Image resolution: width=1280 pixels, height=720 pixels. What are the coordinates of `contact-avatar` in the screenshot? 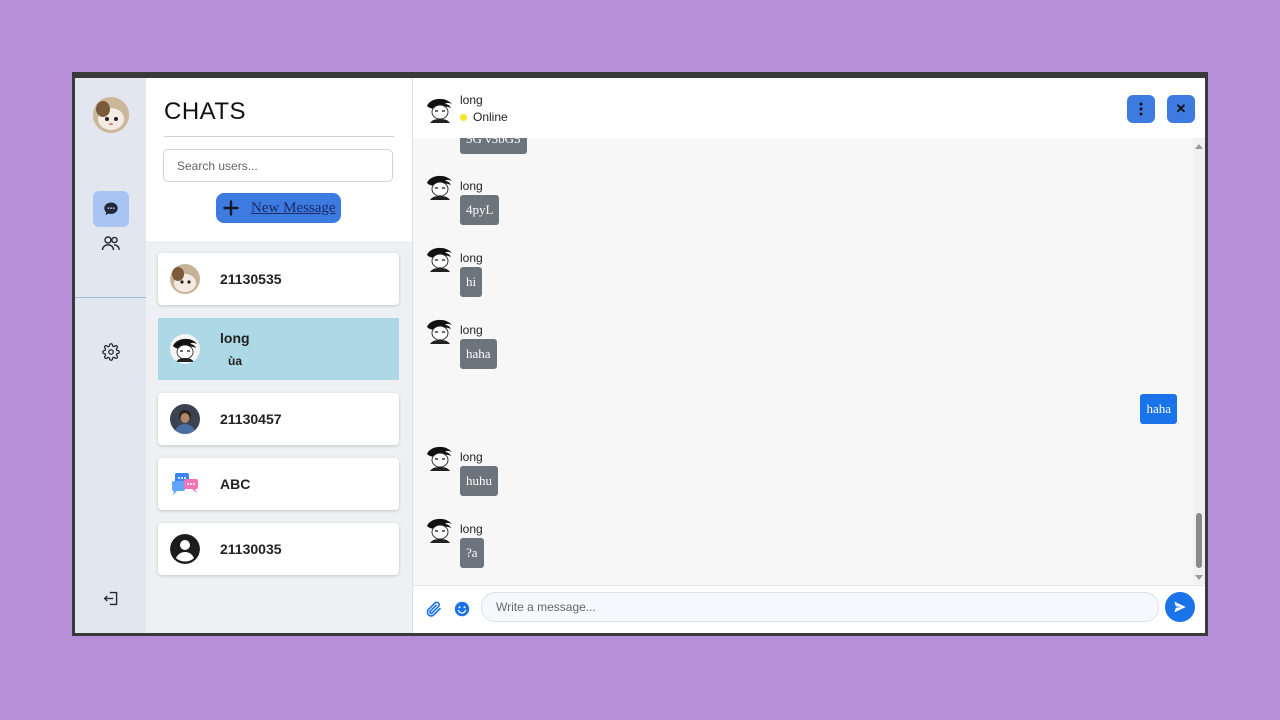 It's located at (440, 109).